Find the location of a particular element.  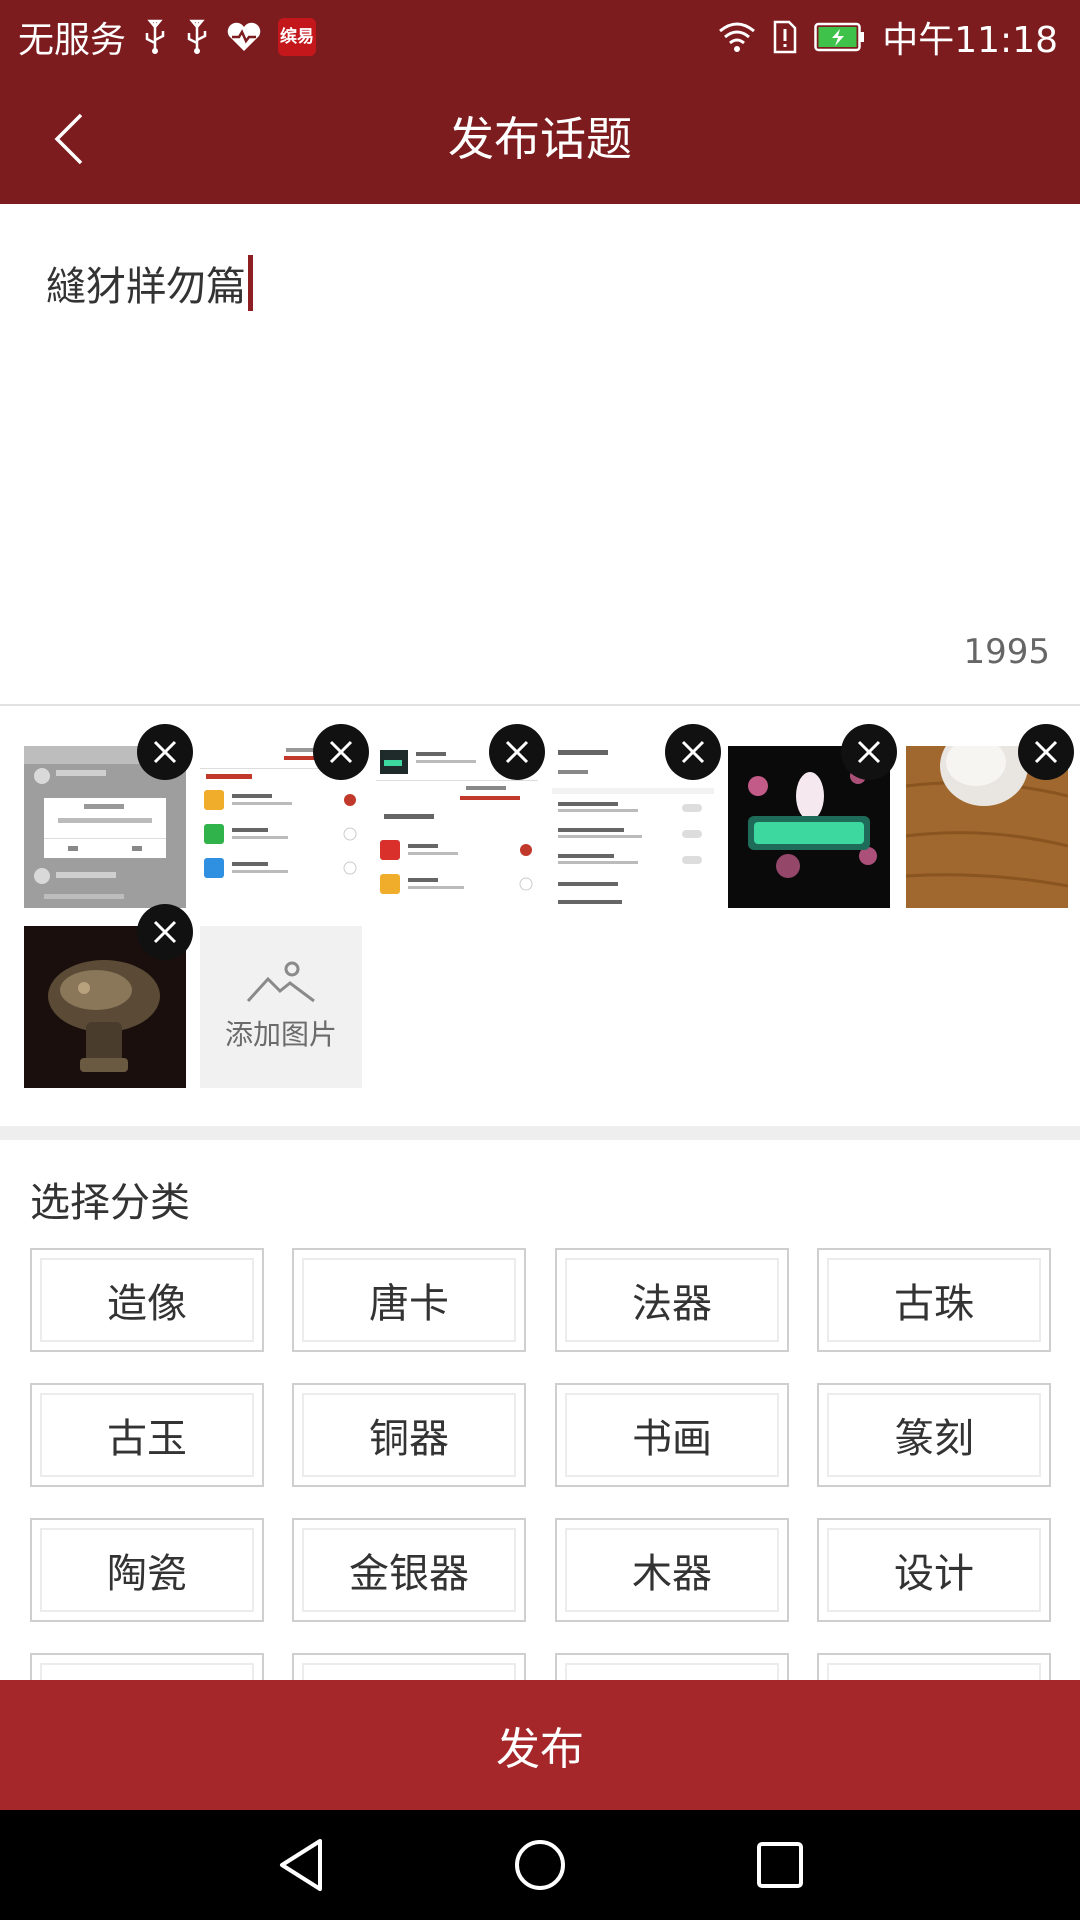

category-button: 木器 is located at coordinates (672, 1570).